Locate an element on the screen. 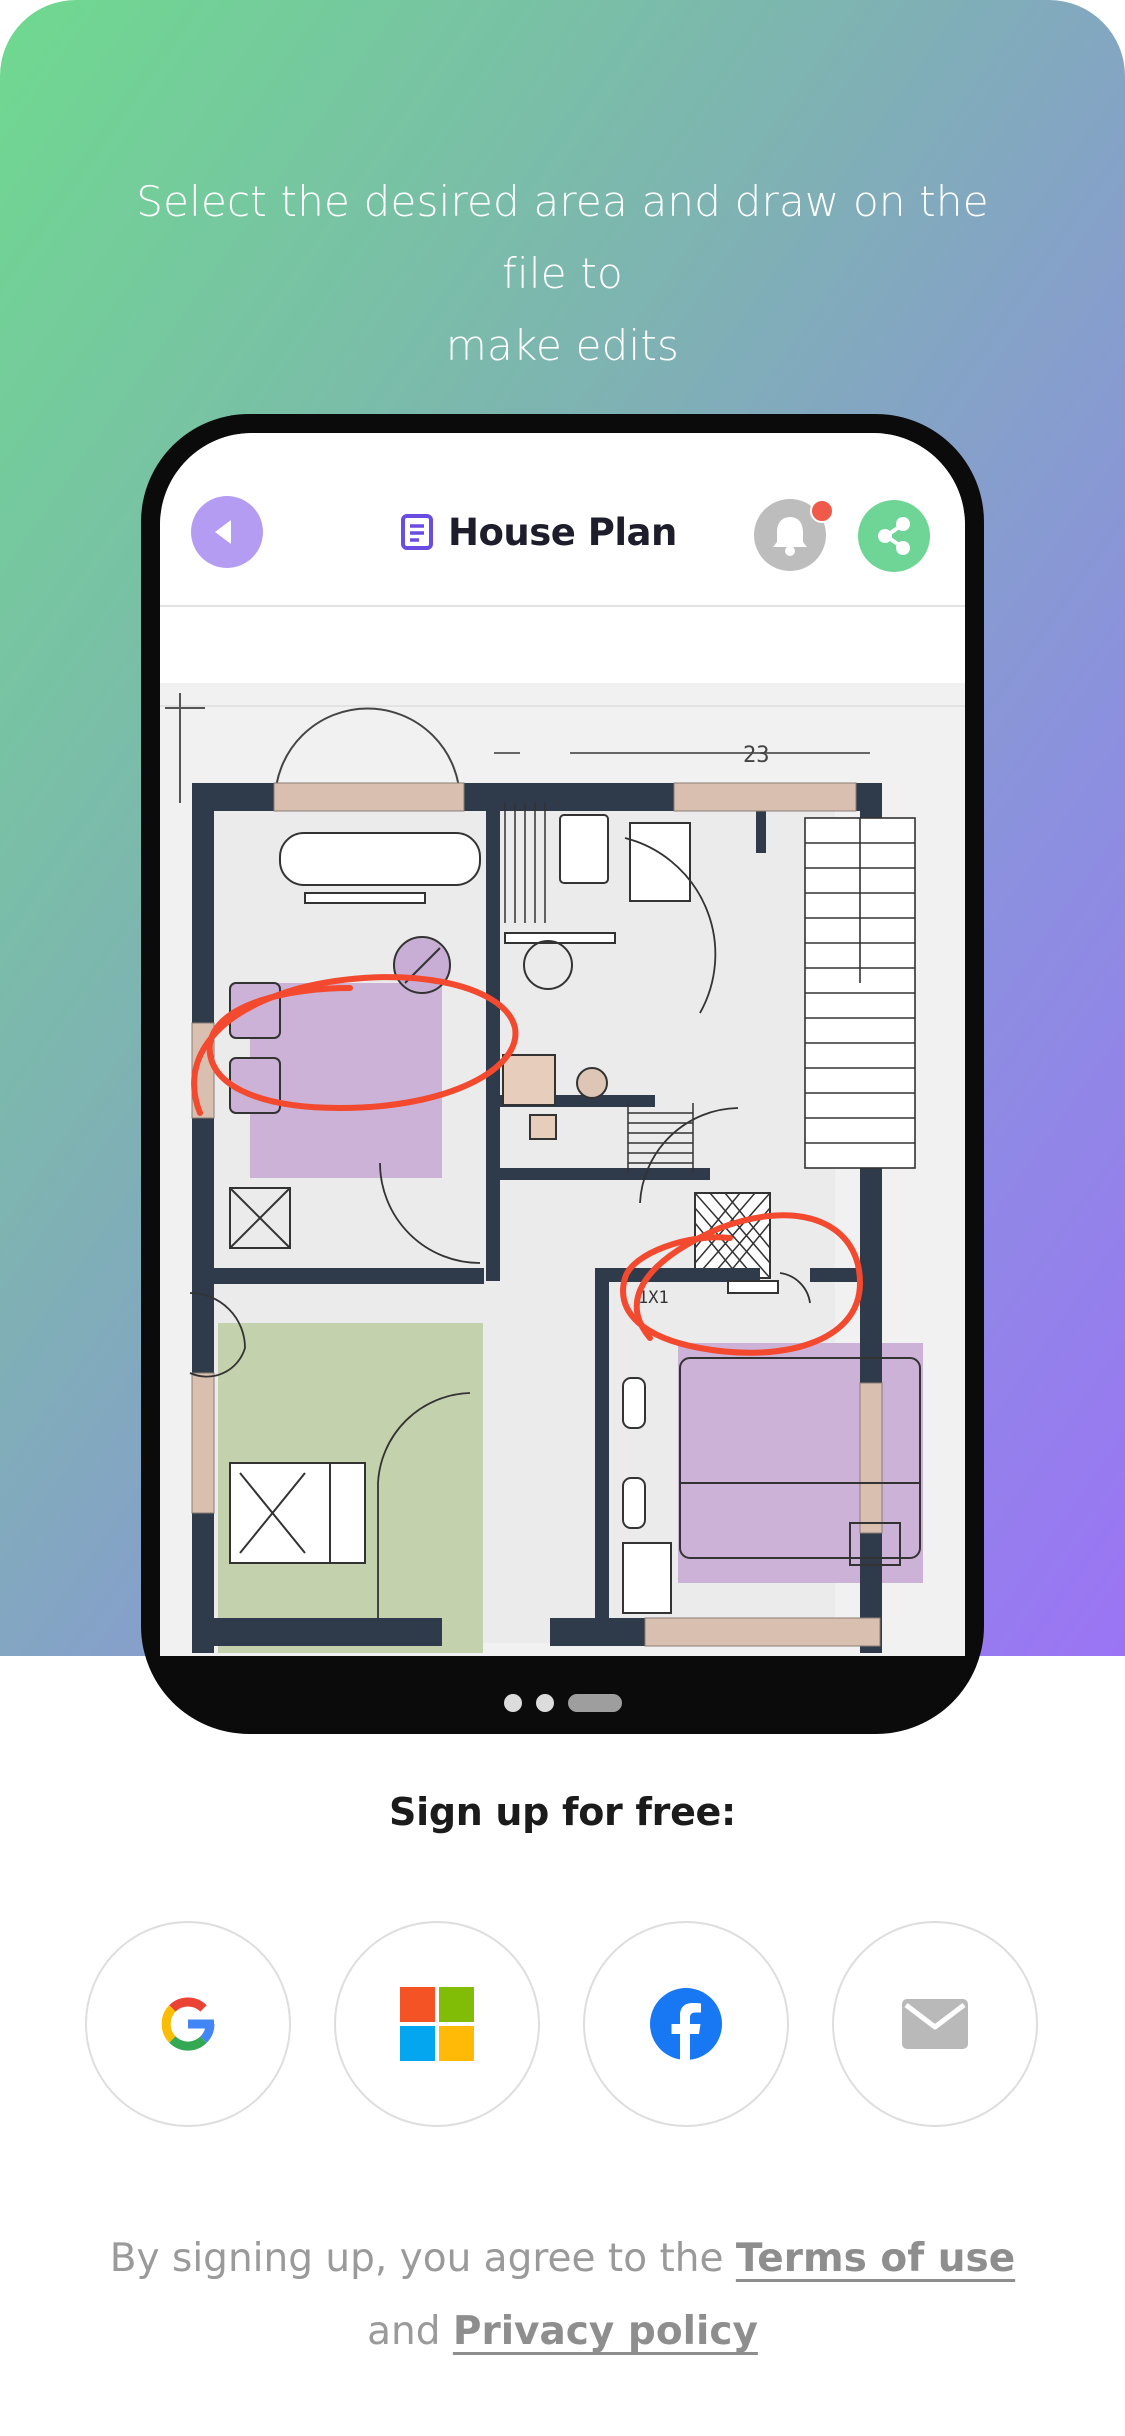 The width and height of the screenshot is (1125, 2436). facebook-signup-button is located at coordinates (686, 2024).